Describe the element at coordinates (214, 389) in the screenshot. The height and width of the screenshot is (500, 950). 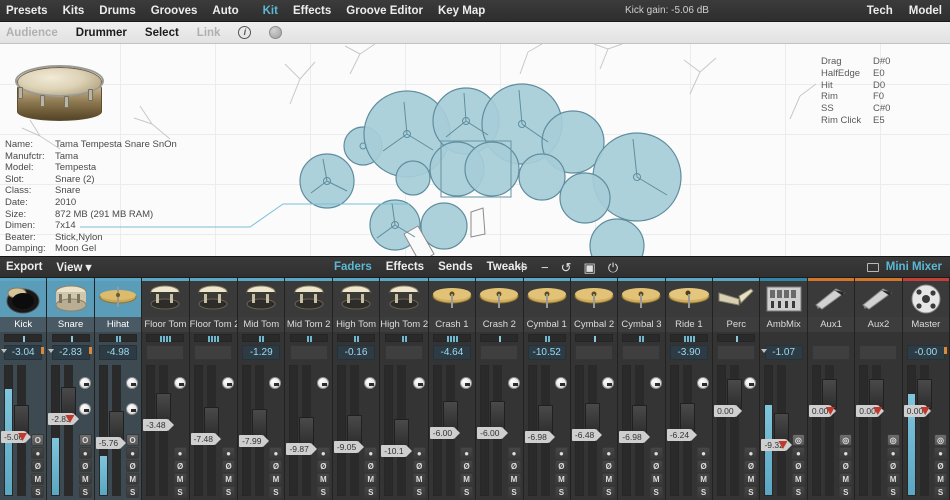
I see `mixer-channel-floor-tom-2: Floor Tom 2 -7.48 ● Ø M S` at that location.